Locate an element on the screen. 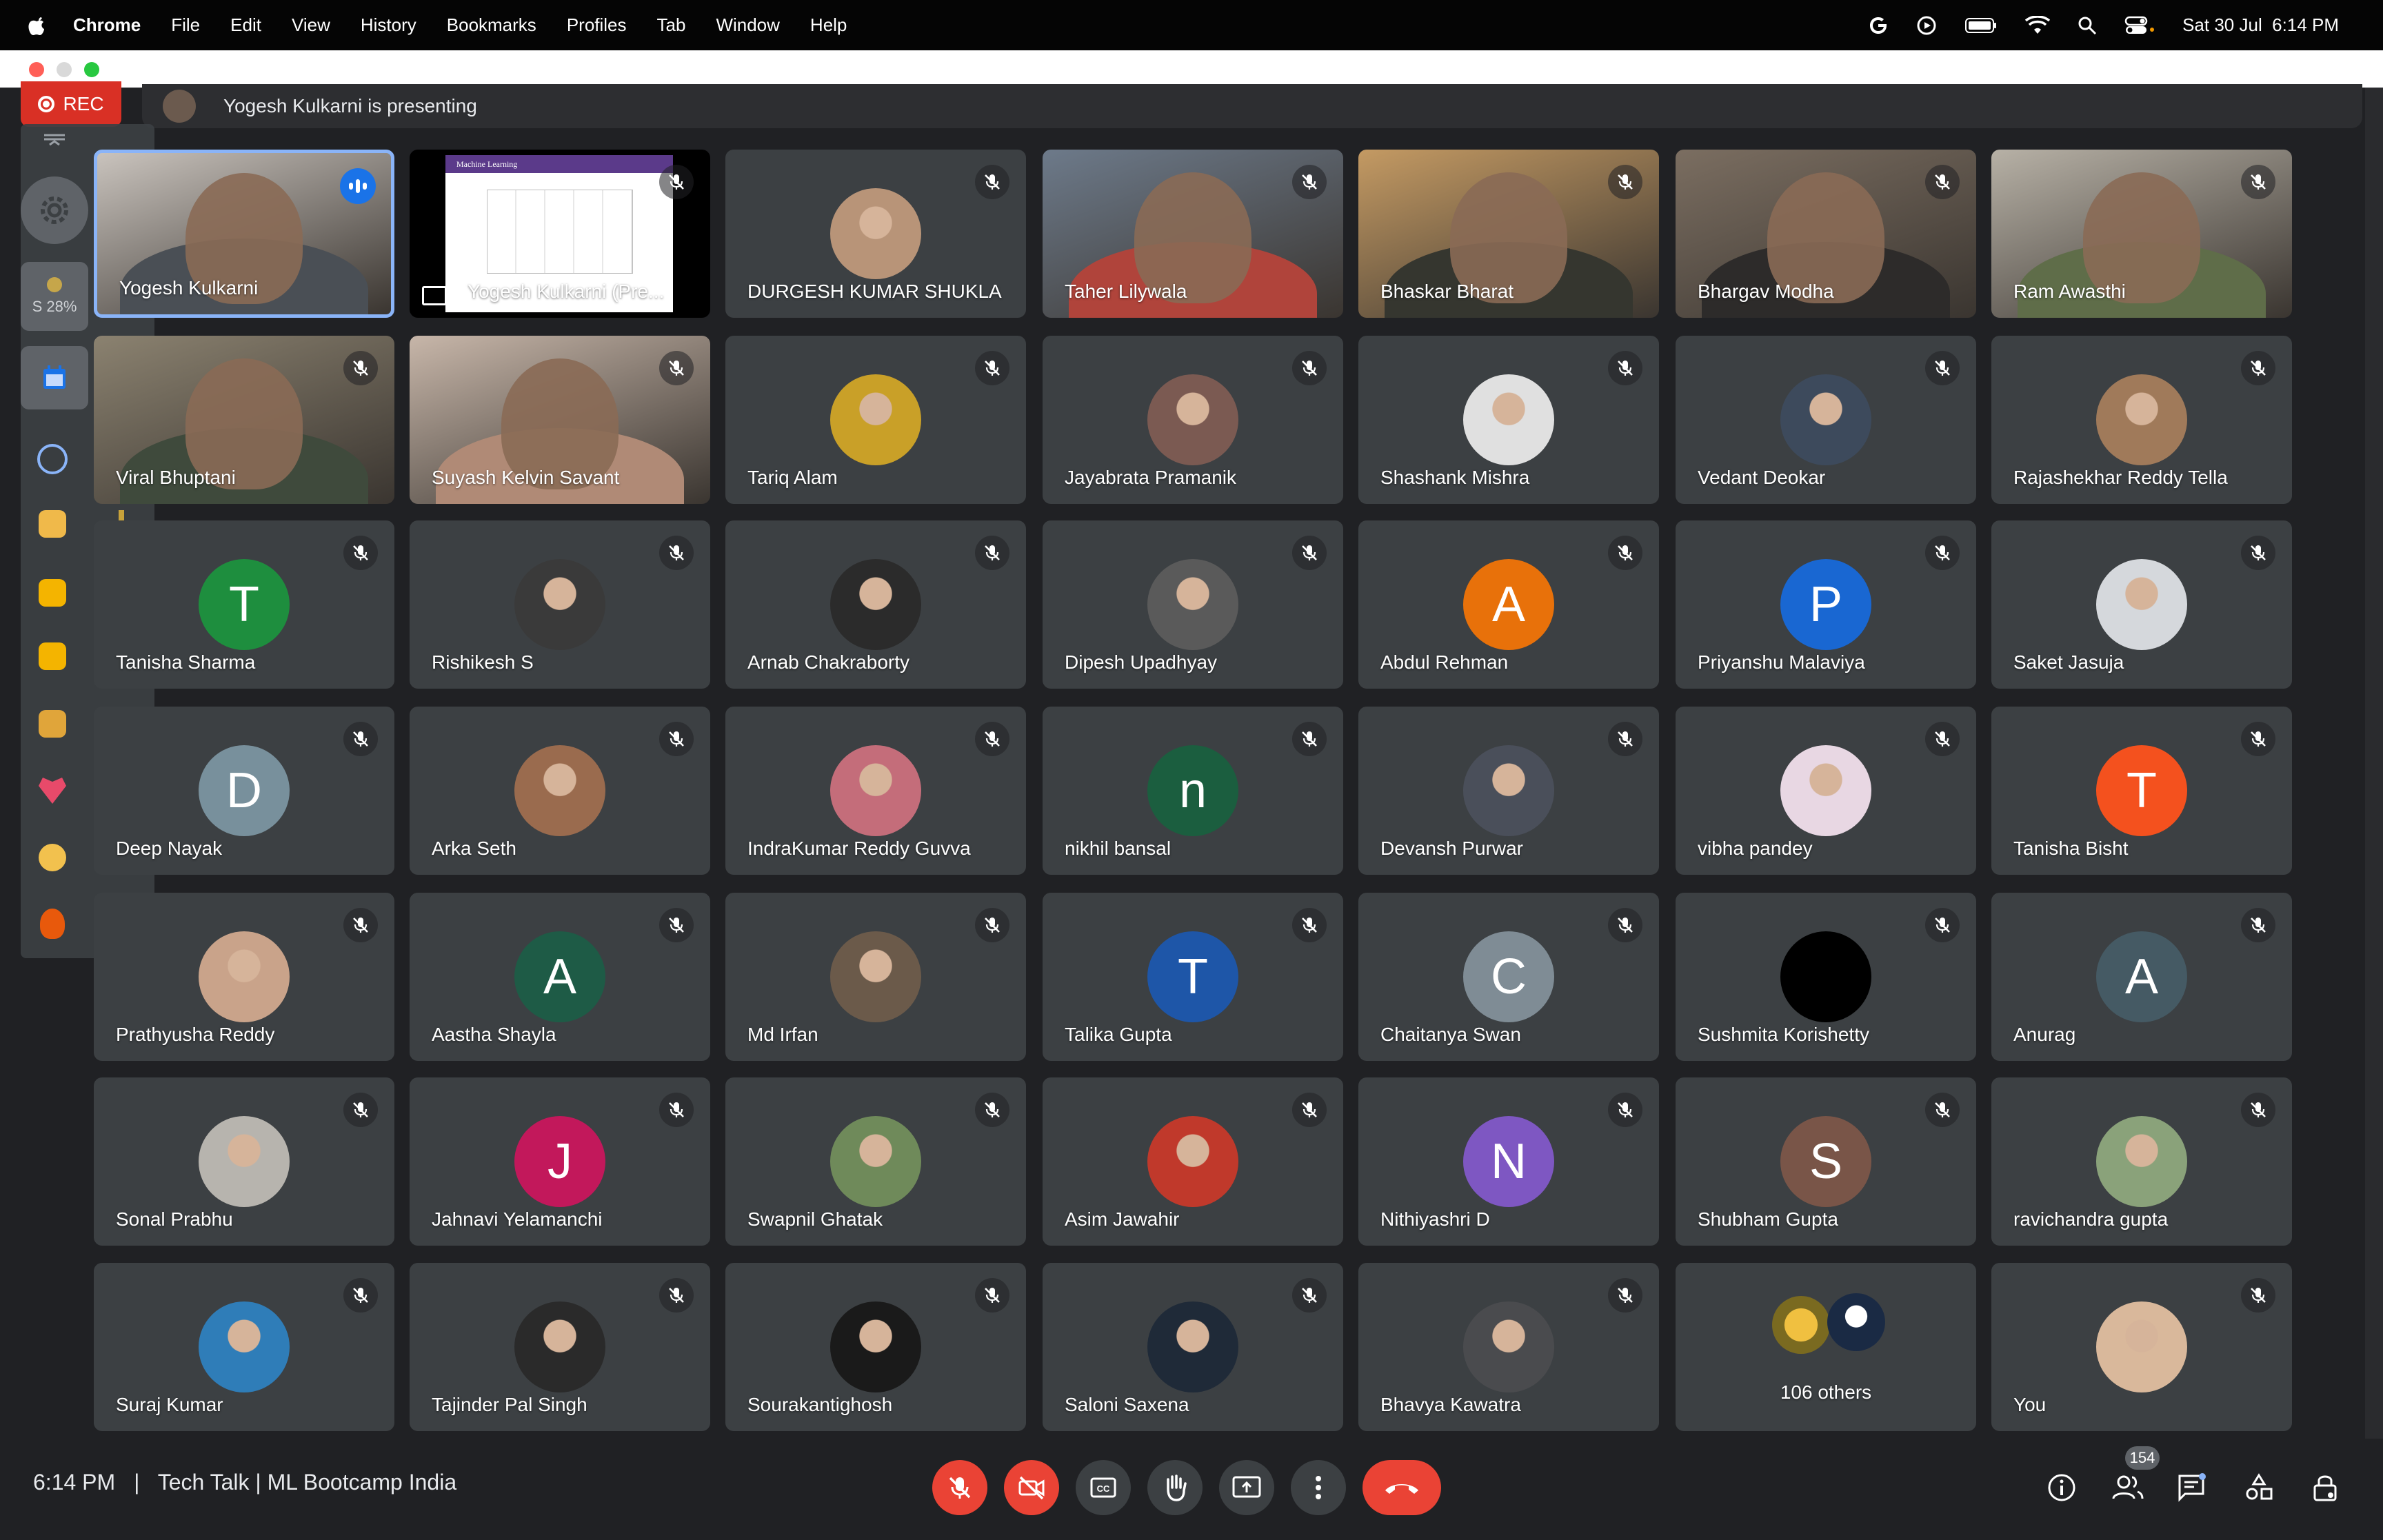 The width and height of the screenshot is (2383, 1540). participant-tile: Taher Lilywala is located at coordinates (1193, 234).